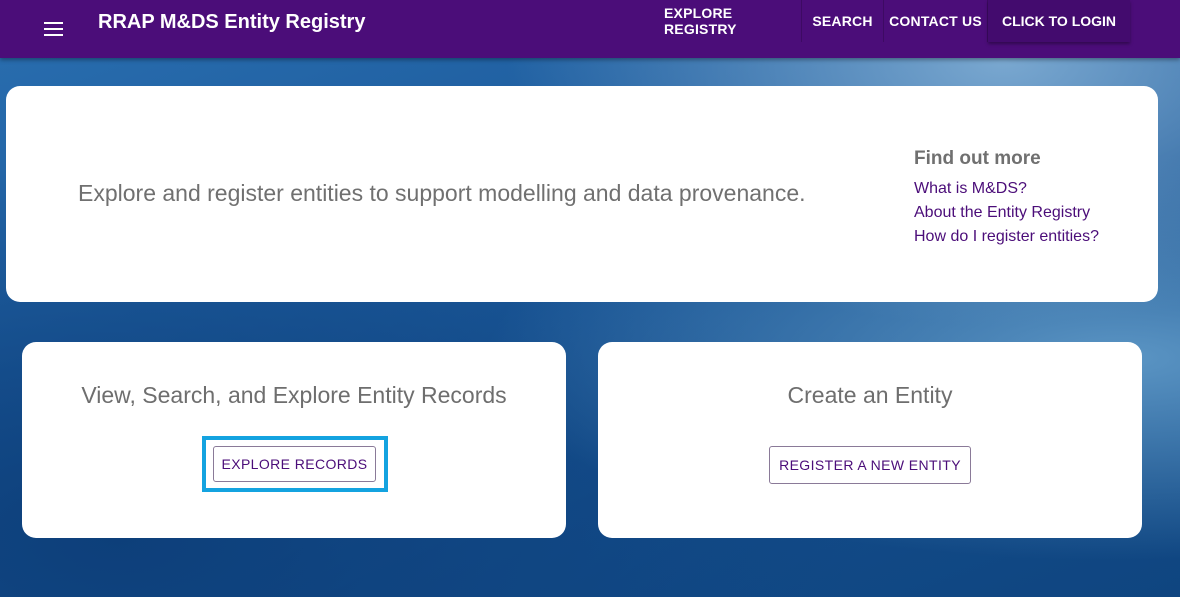 The image size is (1180, 597). I want to click on nav-search: SEARCH, so click(843, 21).